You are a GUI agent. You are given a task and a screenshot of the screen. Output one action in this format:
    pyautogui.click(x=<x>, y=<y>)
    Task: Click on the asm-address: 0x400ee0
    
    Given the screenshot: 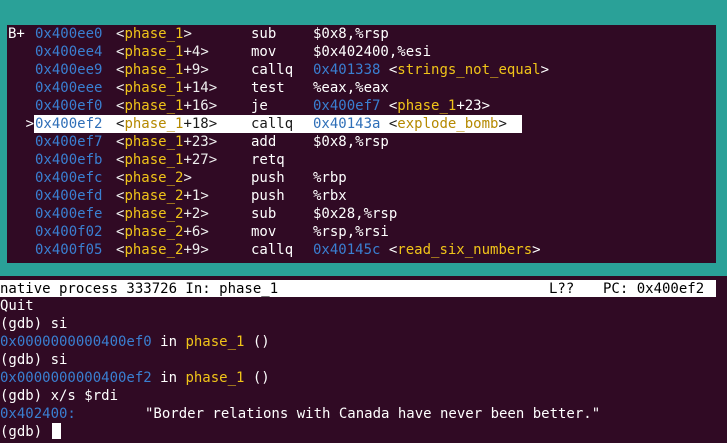 What is the action you would take?
    pyautogui.click(x=69, y=34)
    